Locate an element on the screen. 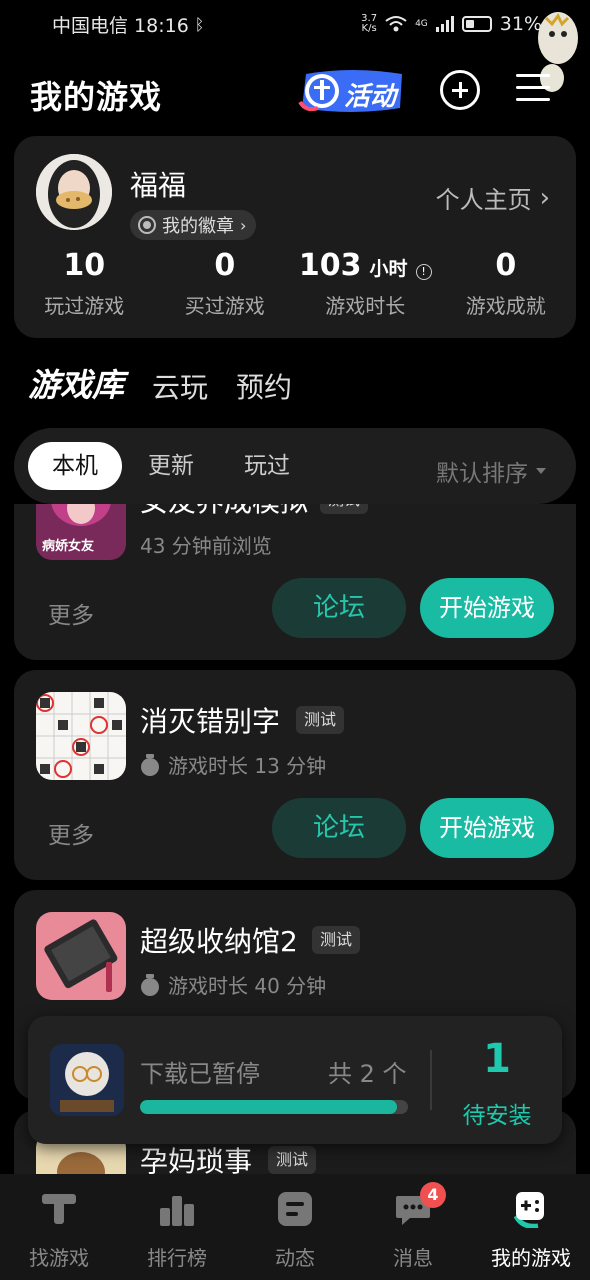 This screenshot has height=1280, width=590. game-meta: 游戏时长 40 分钟 is located at coordinates (233, 984).